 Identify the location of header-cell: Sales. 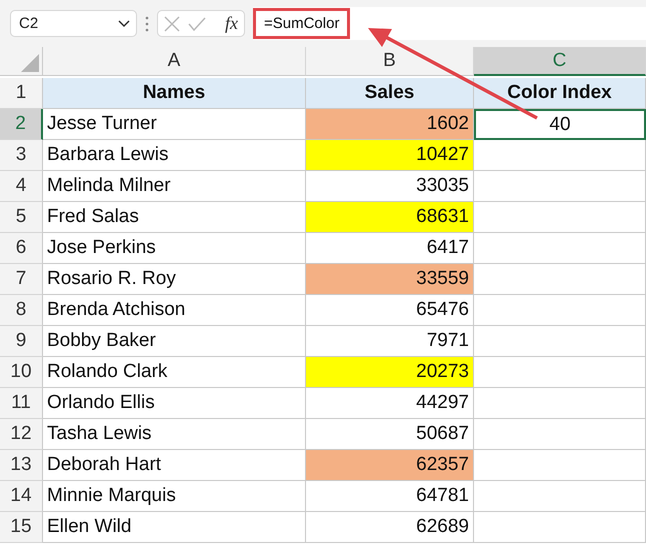
(390, 93).